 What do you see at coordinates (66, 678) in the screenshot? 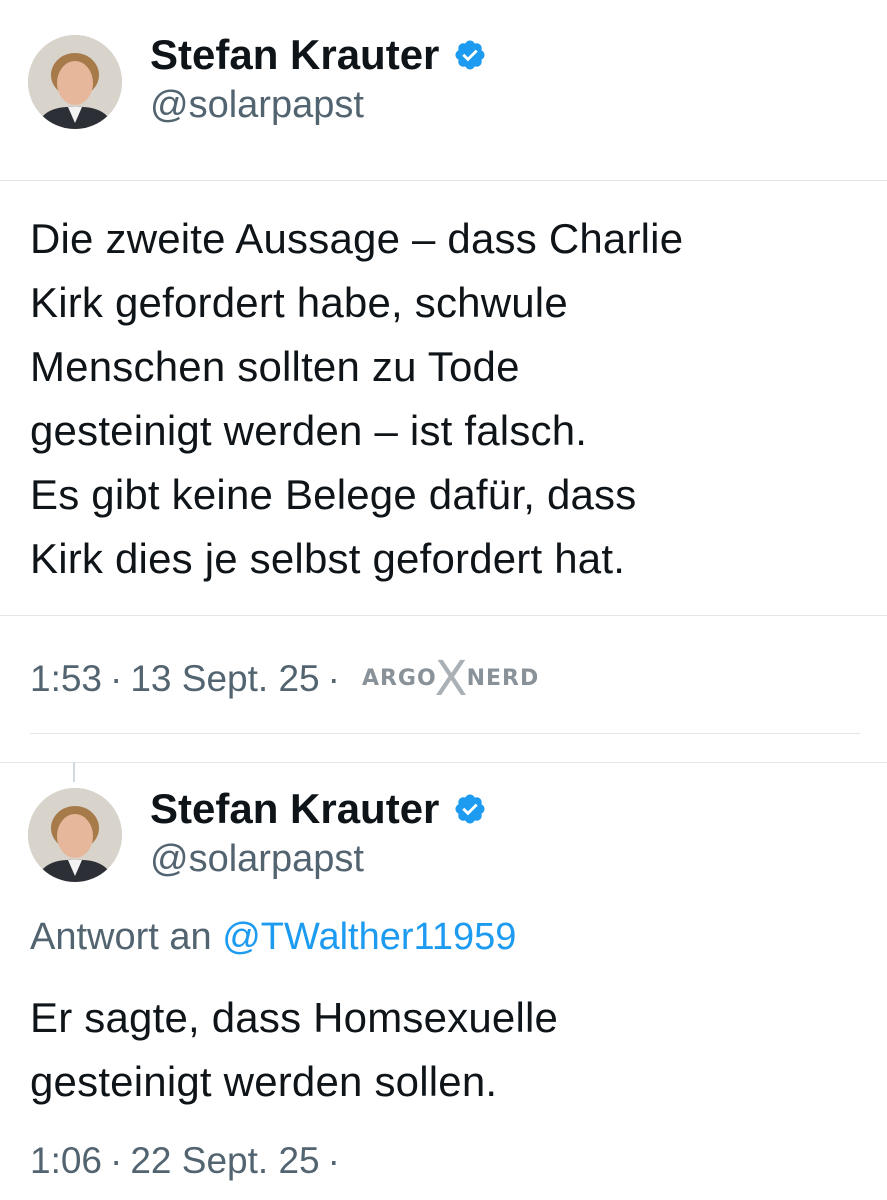
I see `tweet-time: 1:53` at bounding box center [66, 678].